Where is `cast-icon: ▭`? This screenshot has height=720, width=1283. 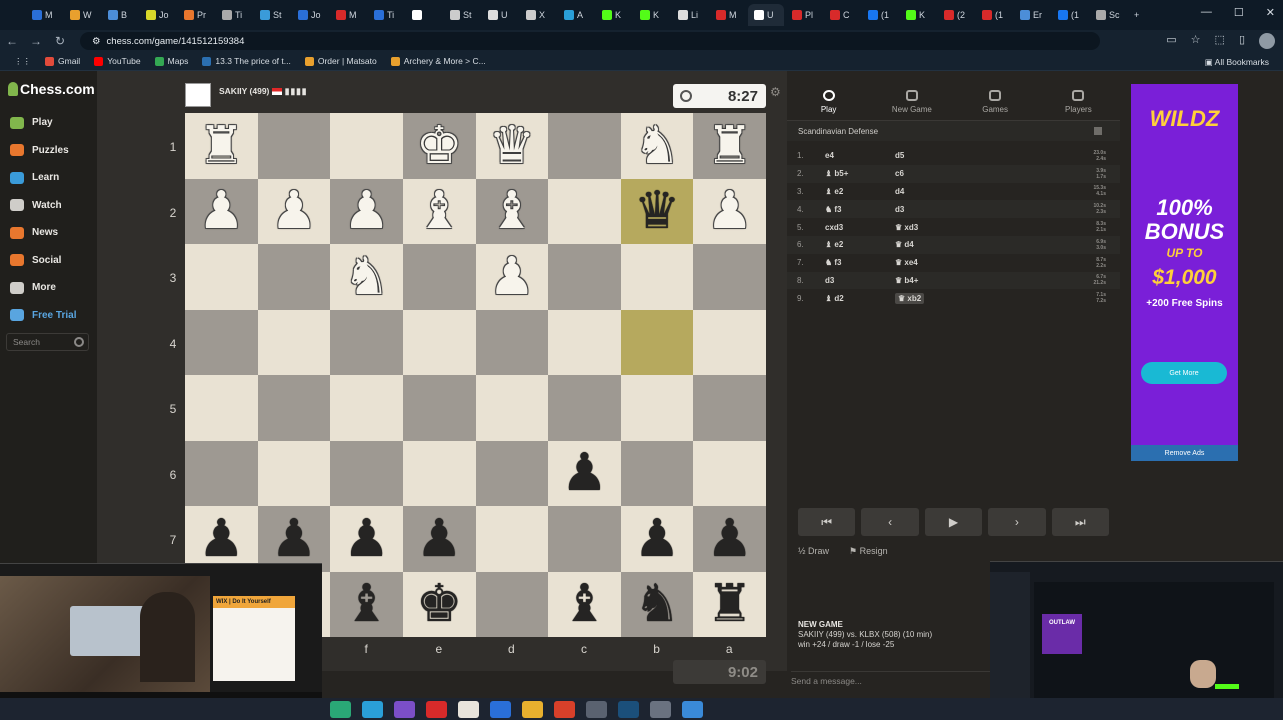 cast-icon: ▭ is located at coordinates (1171, 41).